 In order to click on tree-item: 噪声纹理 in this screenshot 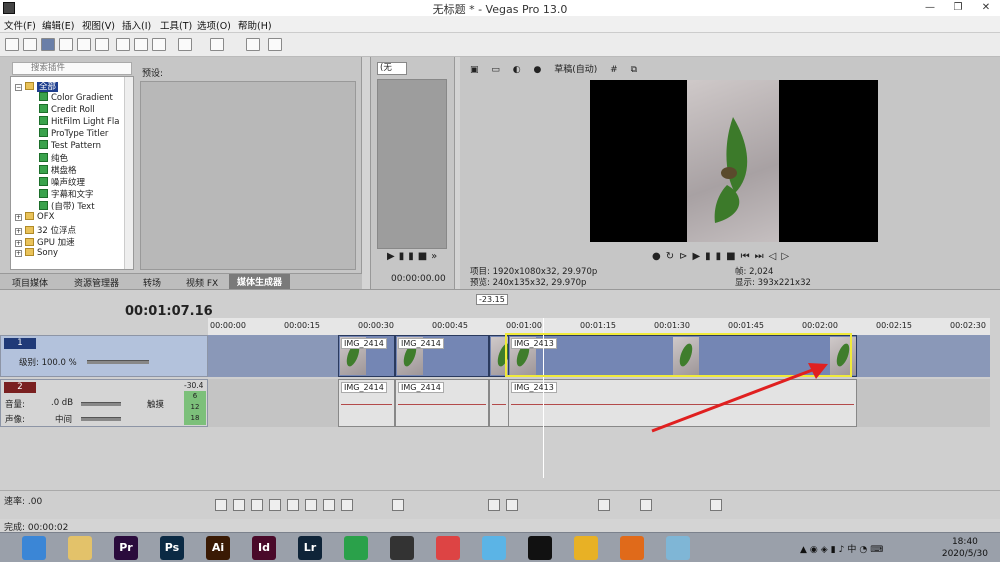, I will do `click(62, 182)`.